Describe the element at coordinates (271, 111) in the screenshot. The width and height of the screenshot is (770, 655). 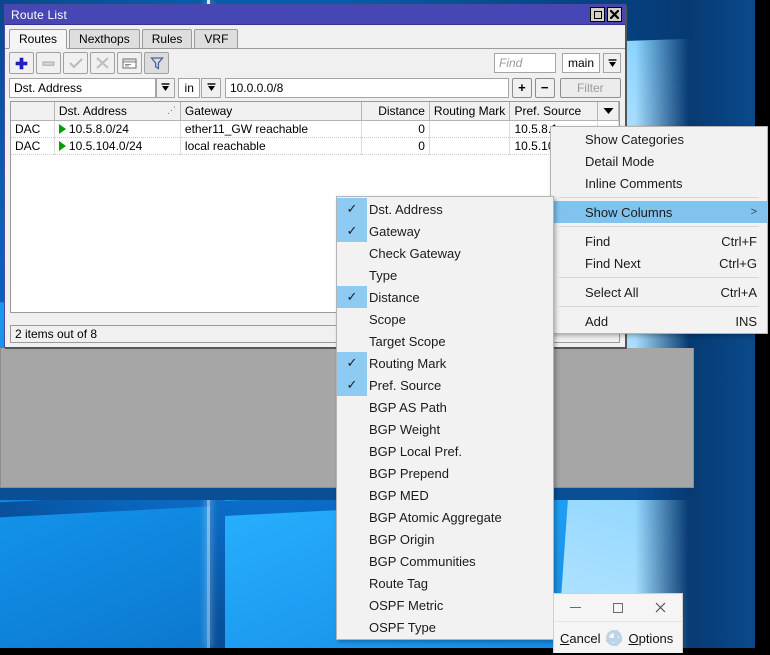
I see `column-header-gateway: Gateway` at that location.